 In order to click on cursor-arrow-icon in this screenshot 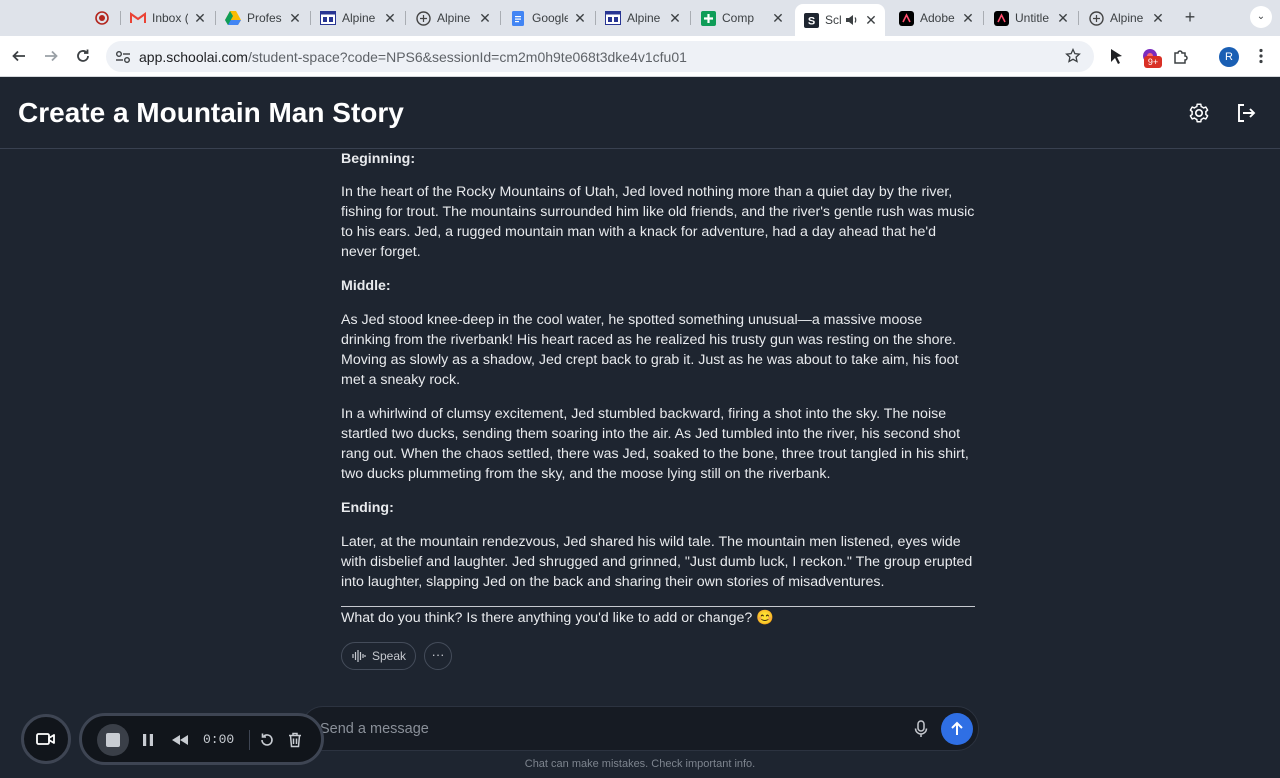, I will do `click(1116, 56)`.